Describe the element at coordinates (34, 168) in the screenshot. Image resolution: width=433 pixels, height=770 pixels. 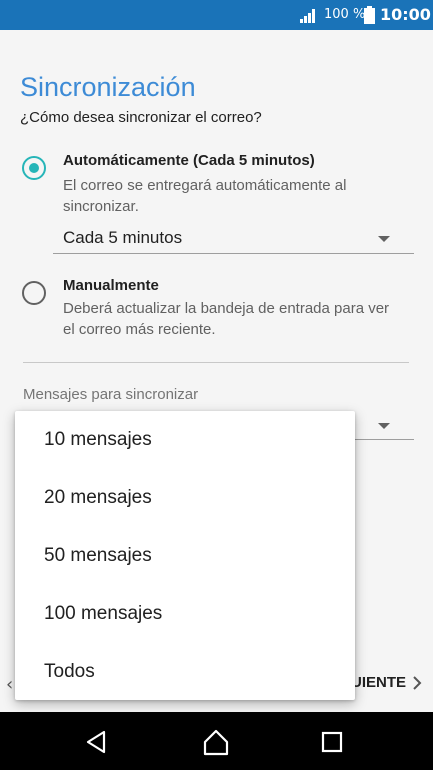
I see `radio-automatic` at that location.